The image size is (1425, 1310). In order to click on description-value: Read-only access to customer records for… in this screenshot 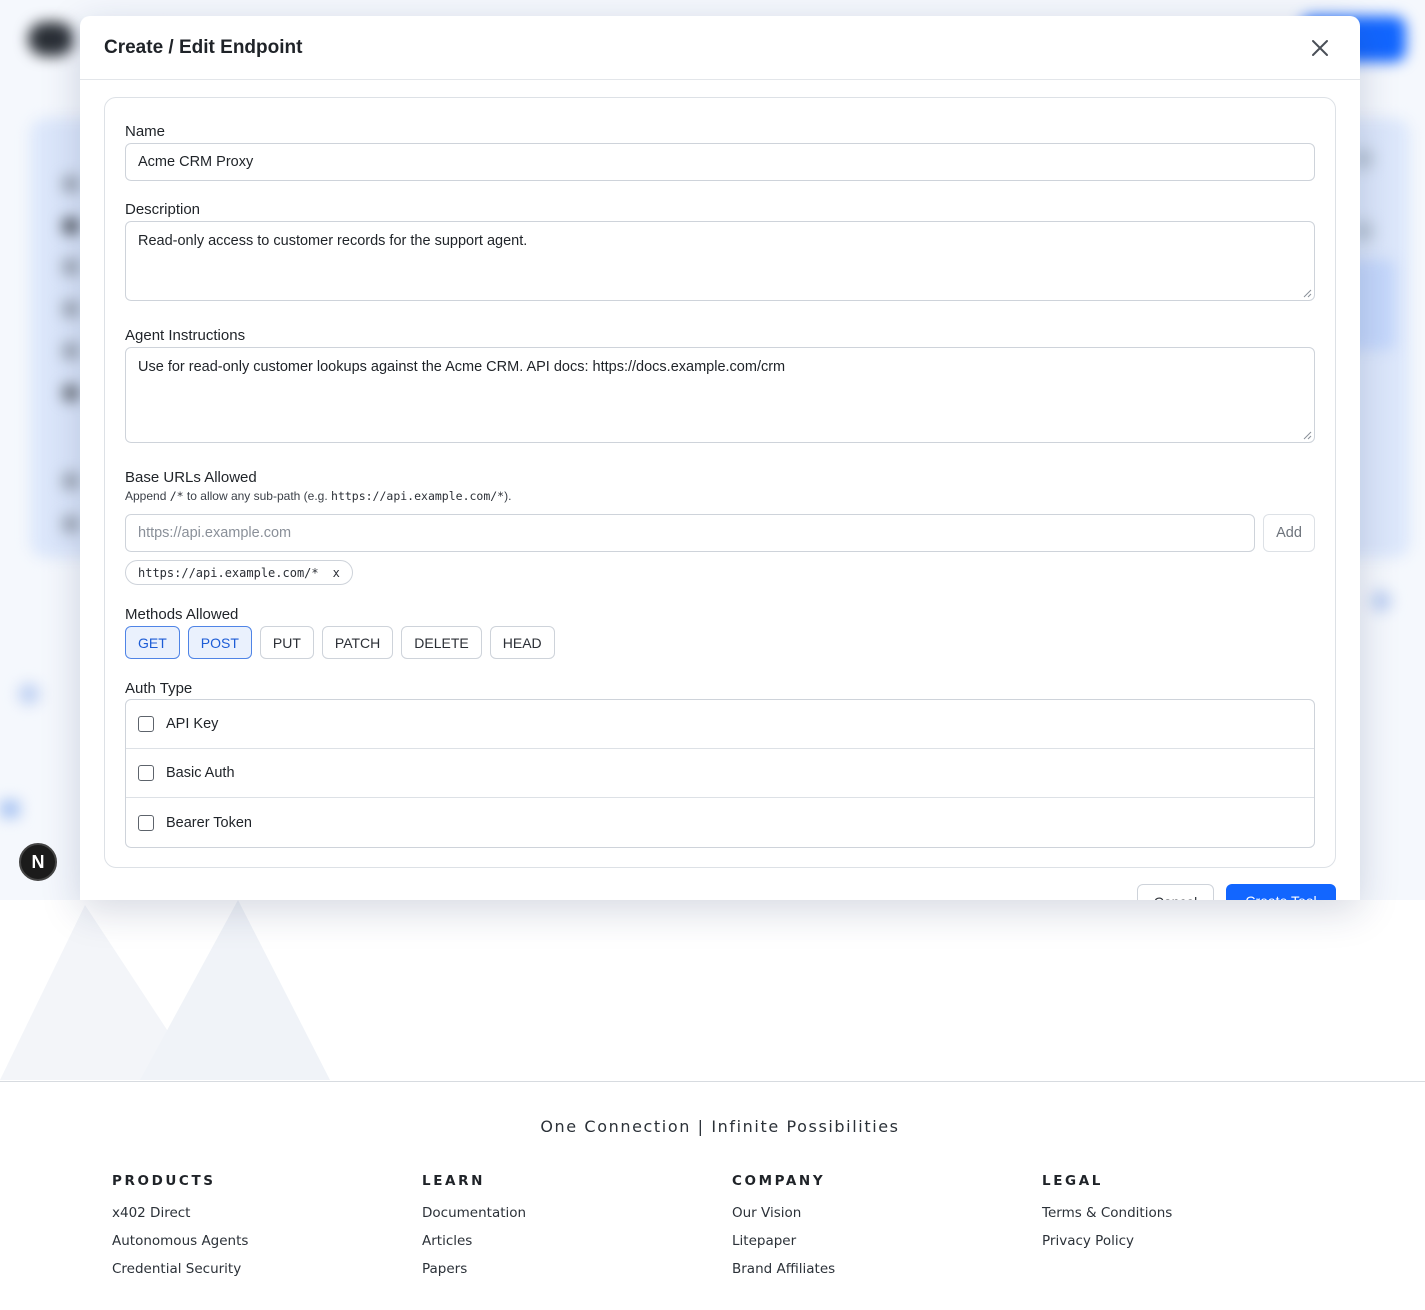, I will do `click(333, 241)`.